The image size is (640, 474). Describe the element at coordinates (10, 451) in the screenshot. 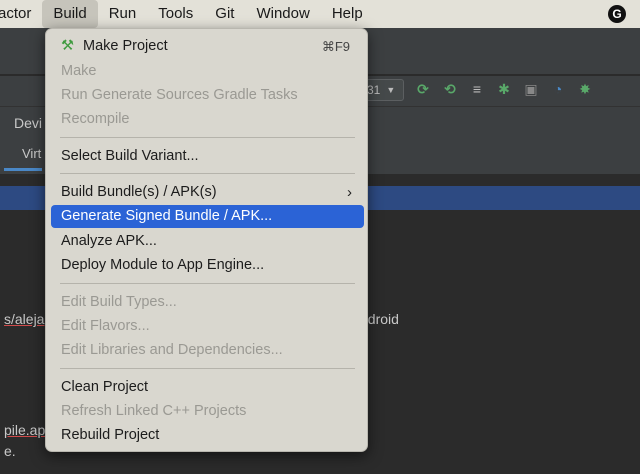

I see `file-text-line2: e.` at that location.